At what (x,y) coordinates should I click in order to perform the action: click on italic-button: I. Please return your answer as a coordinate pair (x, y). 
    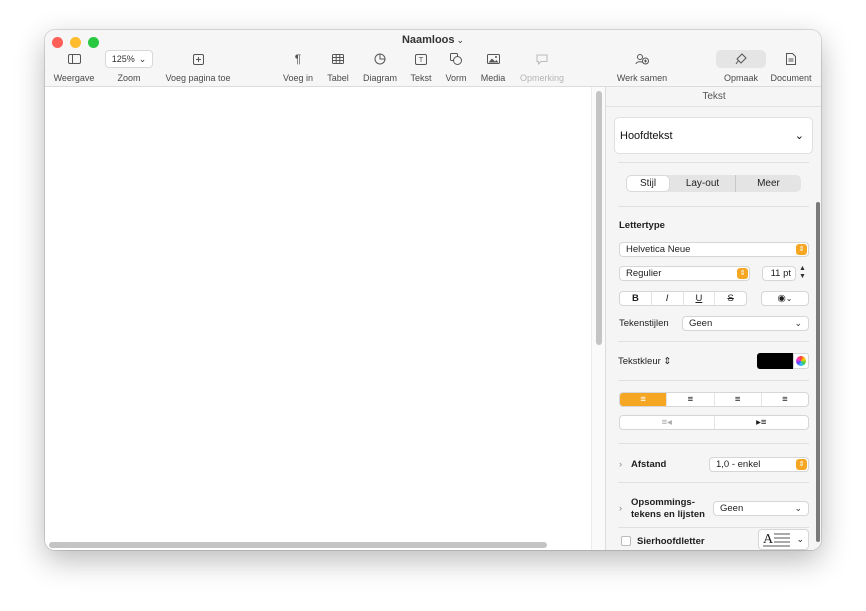
    Looking at the image, I should click on (668, 298).